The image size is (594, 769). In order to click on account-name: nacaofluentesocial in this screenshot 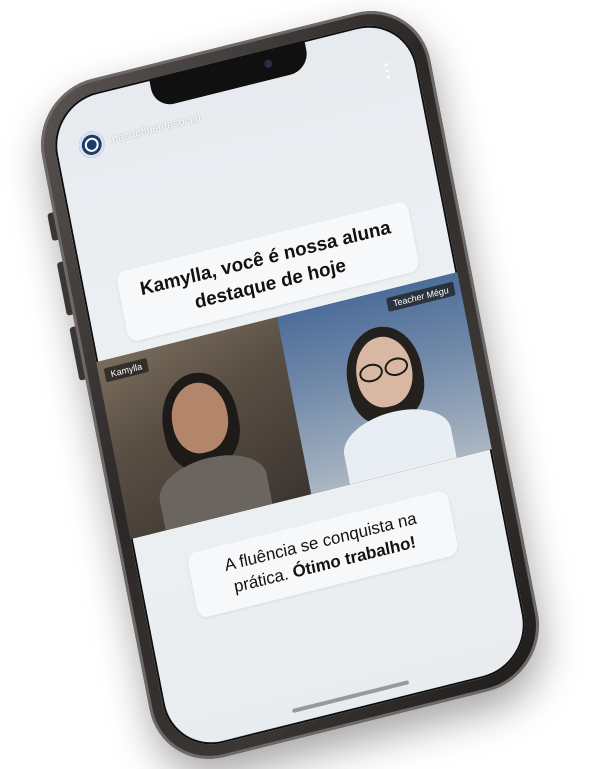, I will do `click(156, 129)`.